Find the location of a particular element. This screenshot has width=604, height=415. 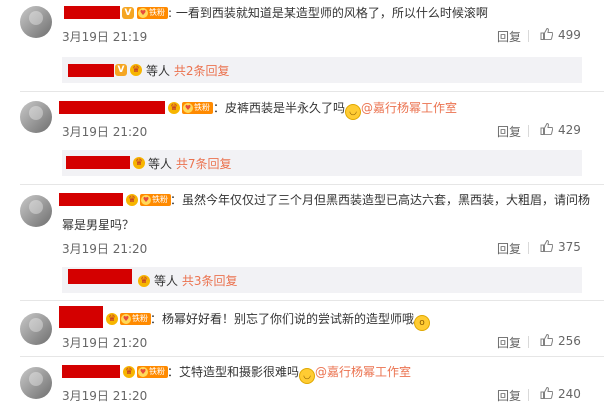

comment-text: ：皮裤西装是半永久了吗 ◡ @嘉行杨幂工作室 is located at coordinates (335, 109).